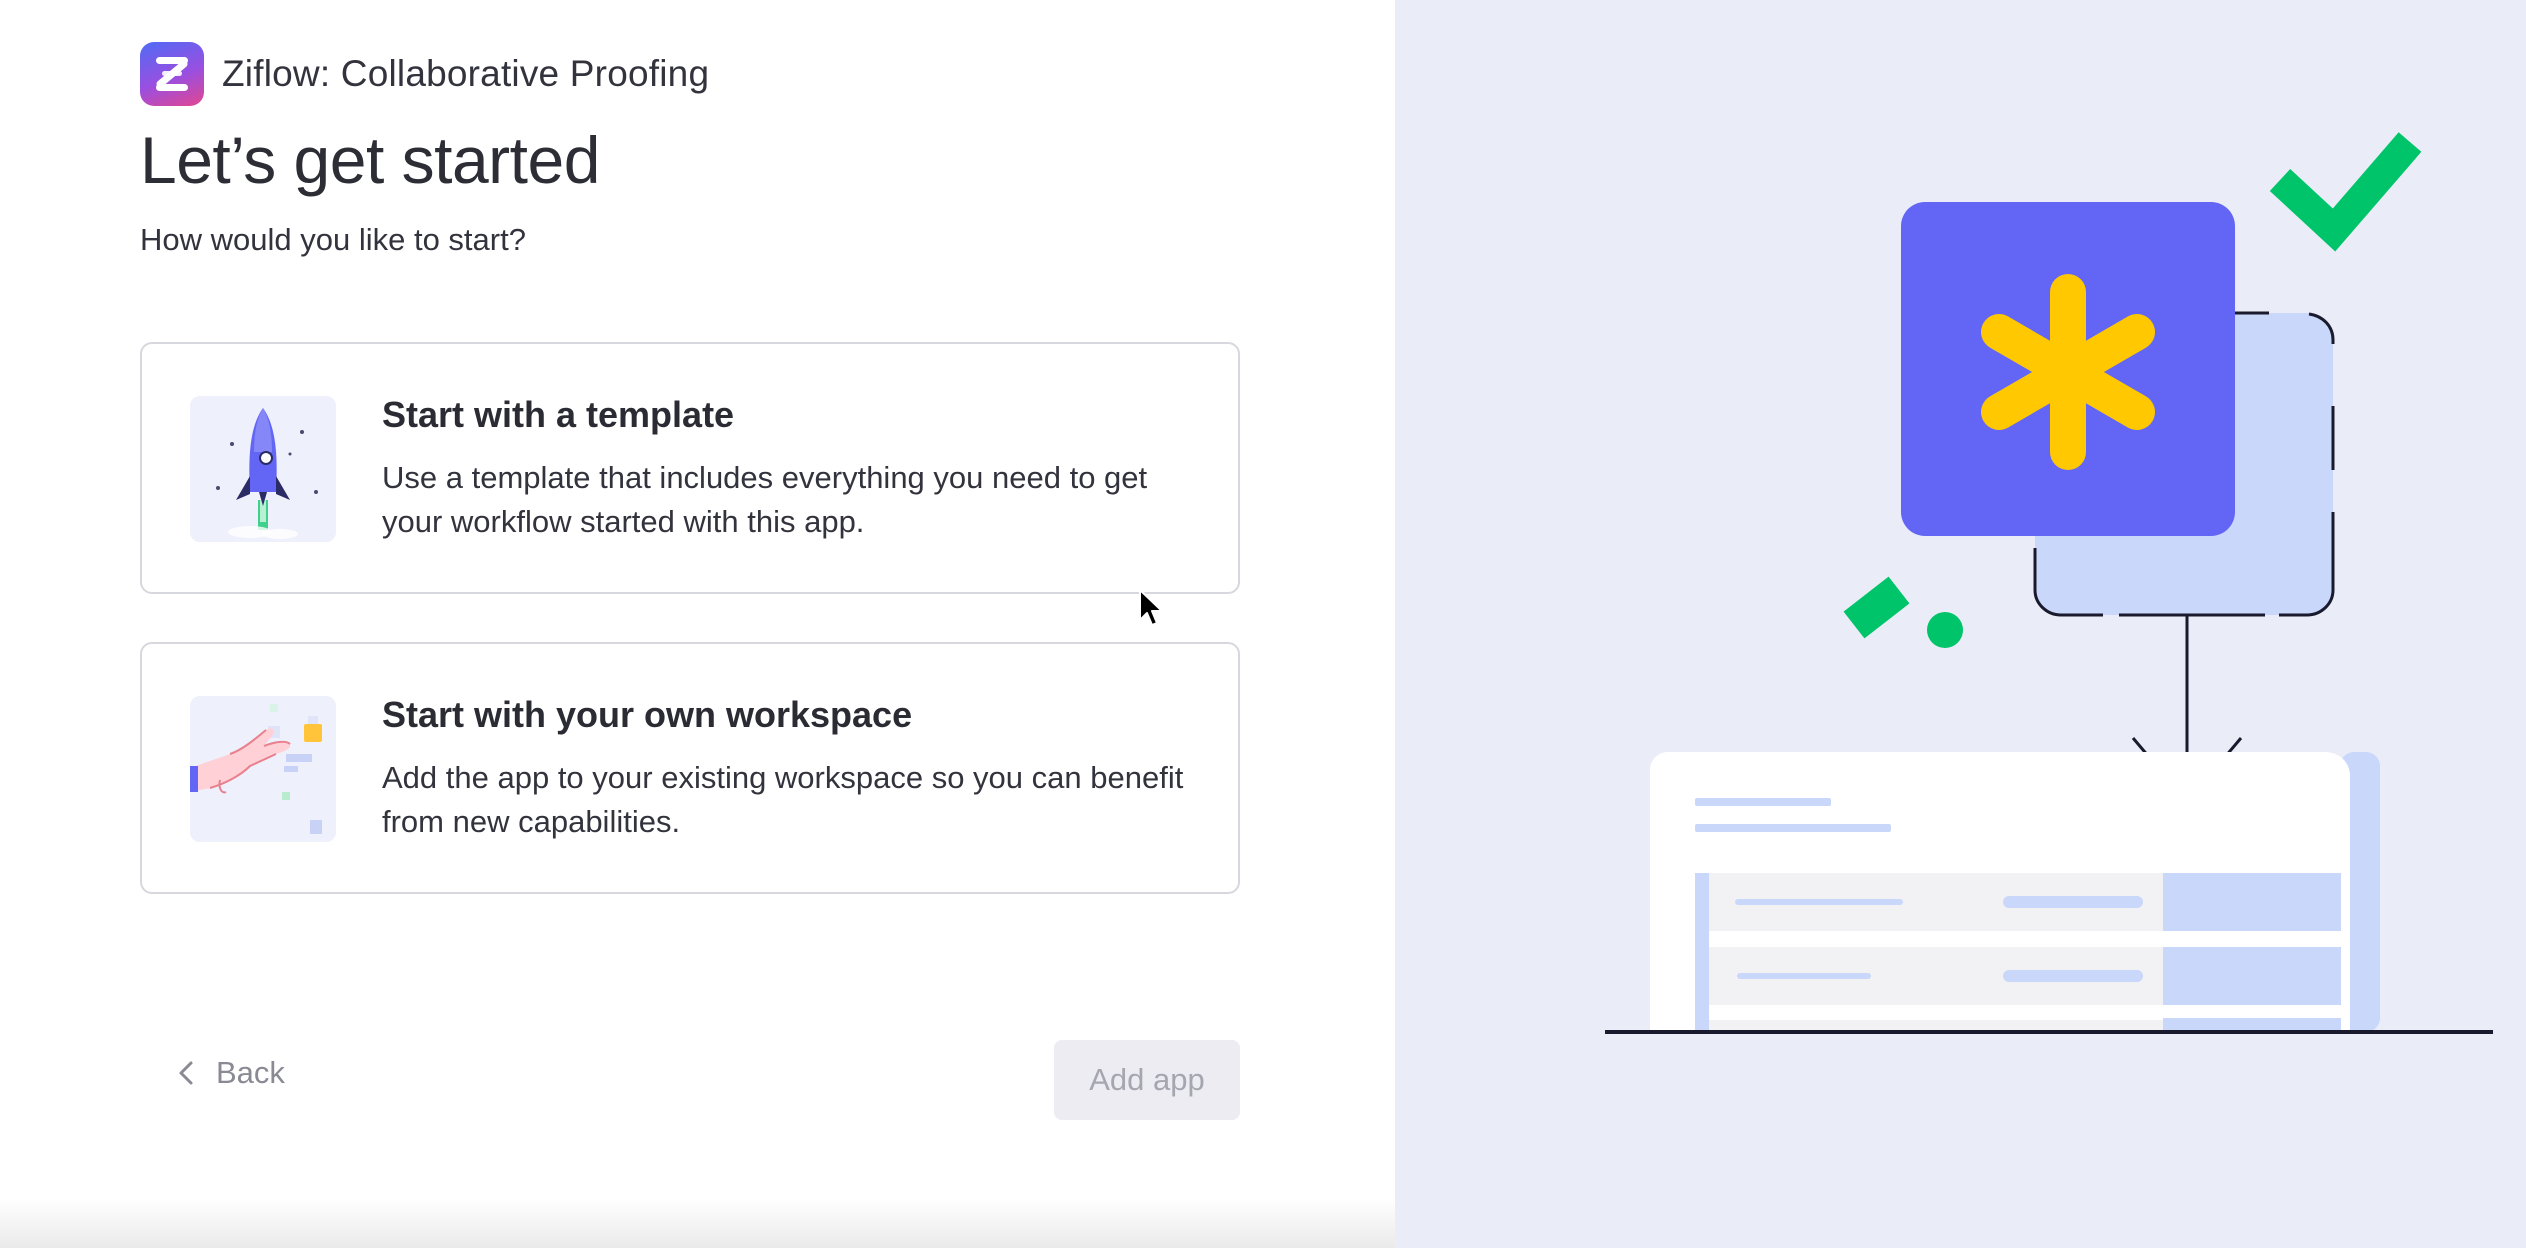  What do you see at coordinates (370, 160) in the screenshot?
I see `page-title: Let’s get started` at bounding box center [370, 160].